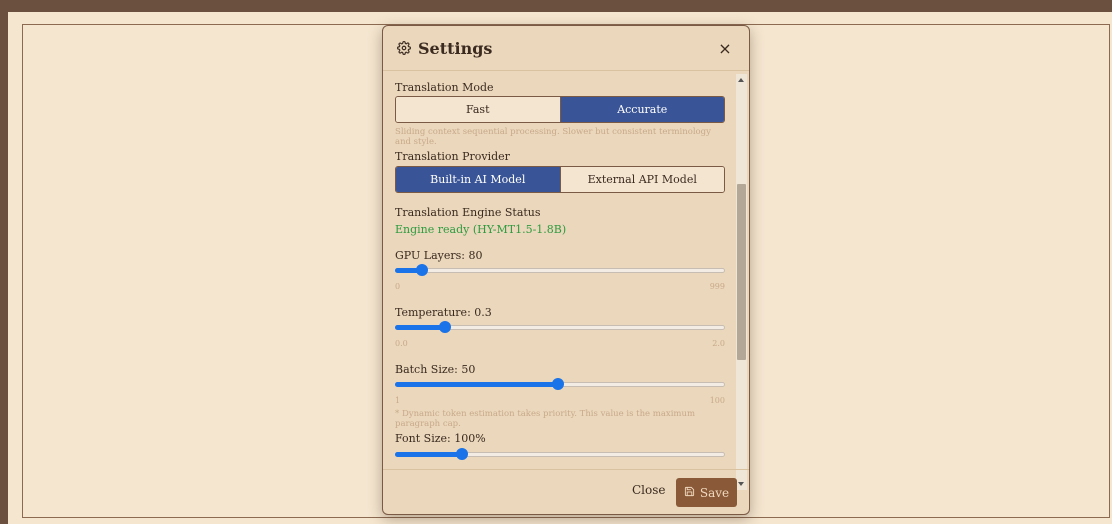  I want to click on modal-title-text: Settings, so click(455, 48).